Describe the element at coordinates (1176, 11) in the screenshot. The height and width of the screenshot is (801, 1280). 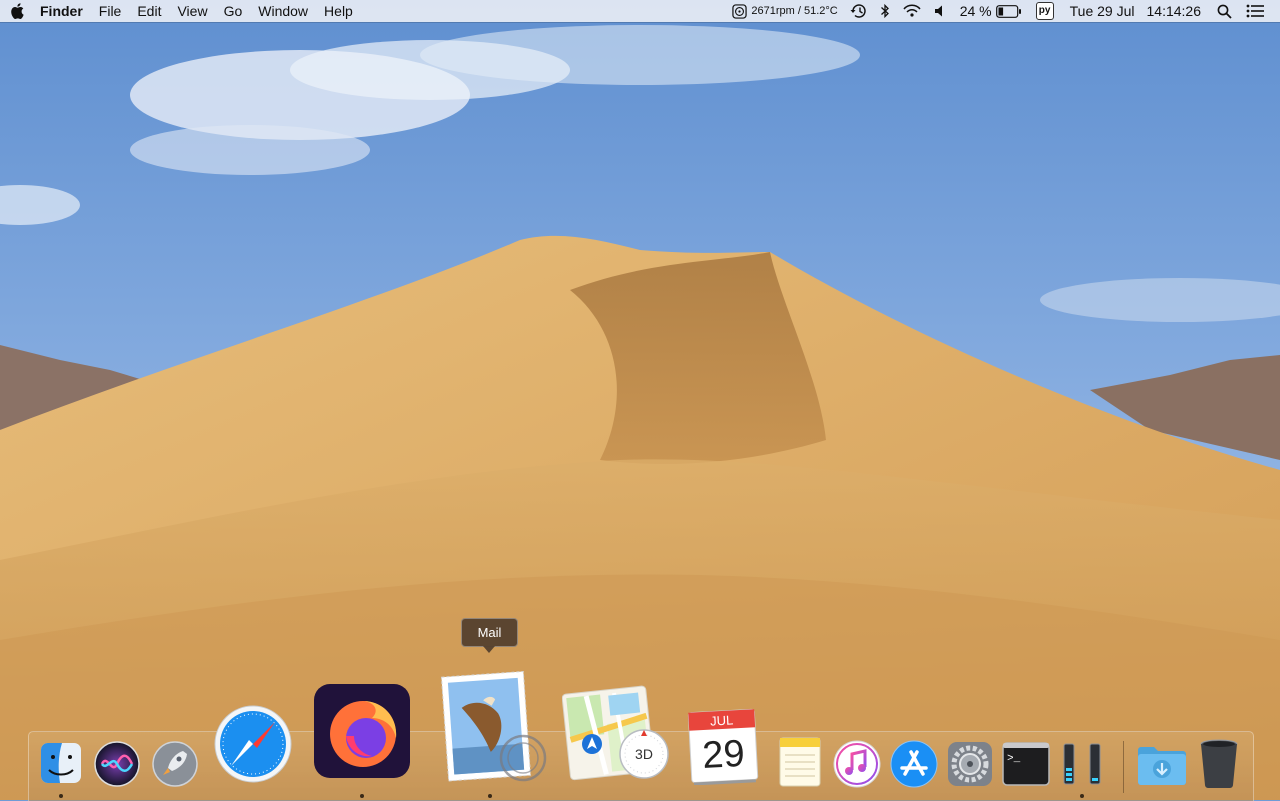
I see `menu-clock: 14:14:26` at that location.